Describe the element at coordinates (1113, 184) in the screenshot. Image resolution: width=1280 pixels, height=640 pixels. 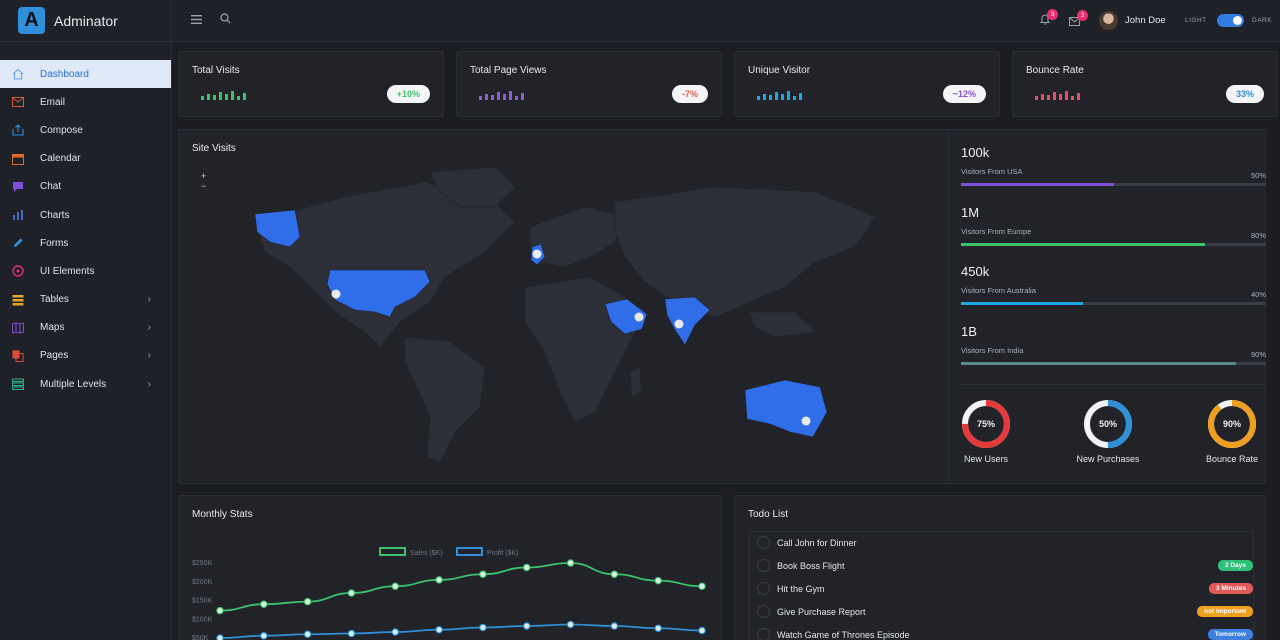
I see `progress-track` at that location.